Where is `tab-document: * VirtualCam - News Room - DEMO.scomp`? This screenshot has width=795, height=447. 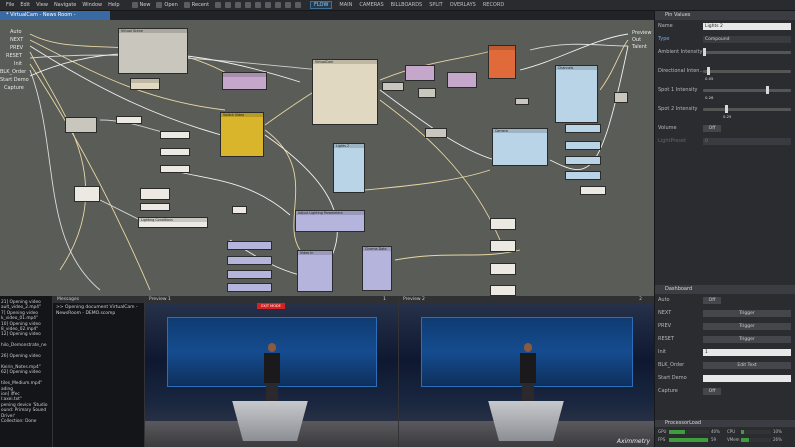 tab-document: * VirtualCam - News Room - DEMO.scomp is located at coordinates (55, 19).